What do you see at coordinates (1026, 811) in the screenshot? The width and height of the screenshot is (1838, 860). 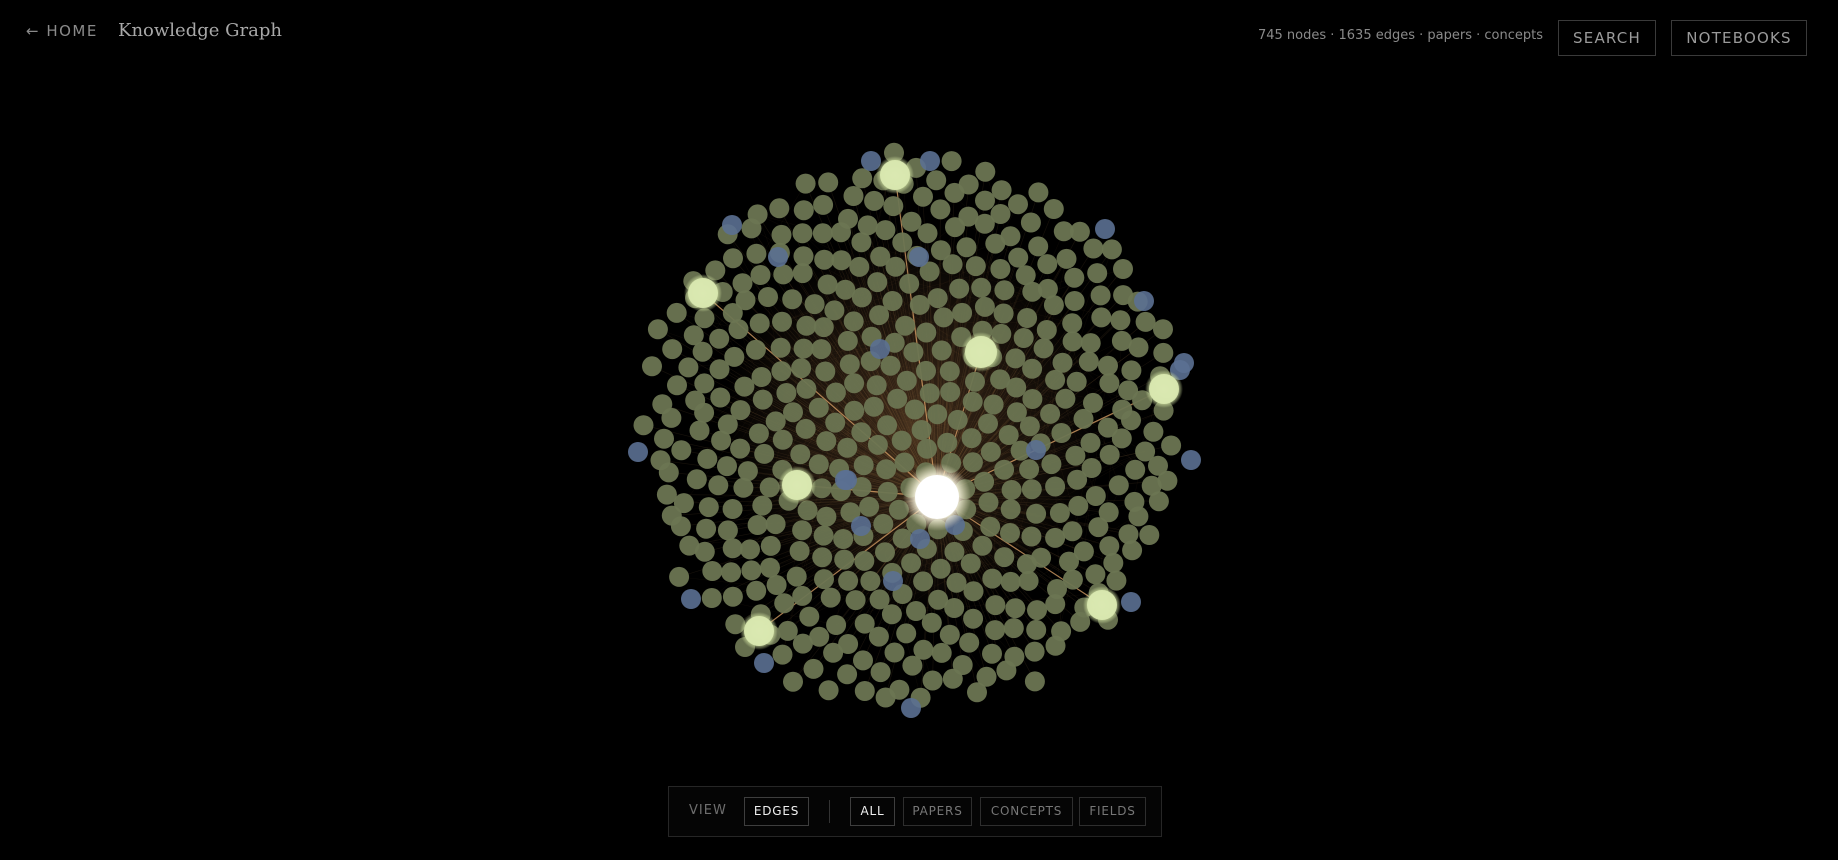 I see `filter-concepts-button: CONCEPTS` at bounding box center [1026, 811].